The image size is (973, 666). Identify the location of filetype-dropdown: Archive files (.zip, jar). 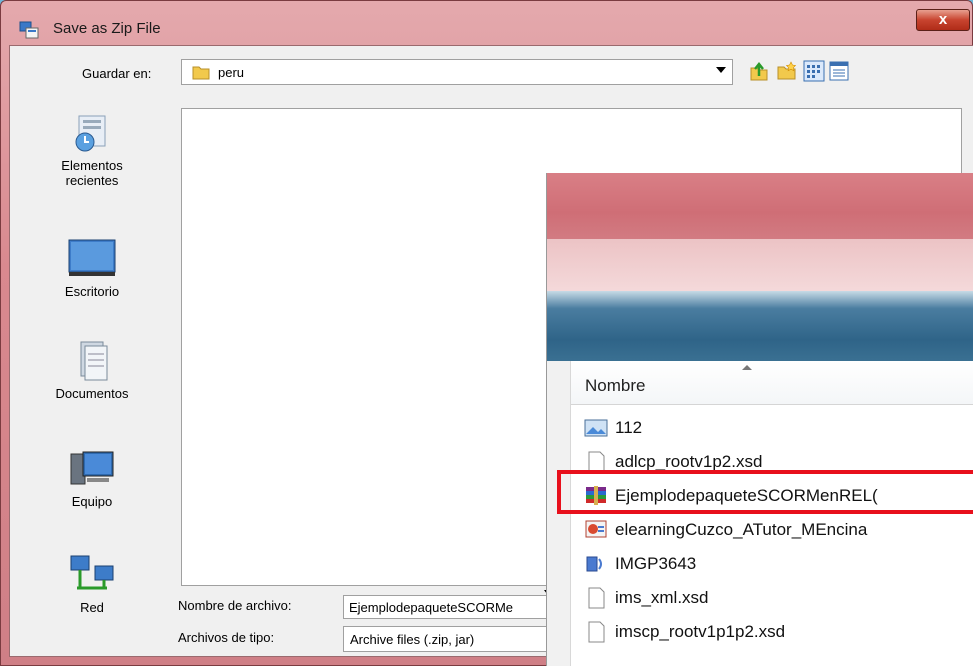
(452, 639).